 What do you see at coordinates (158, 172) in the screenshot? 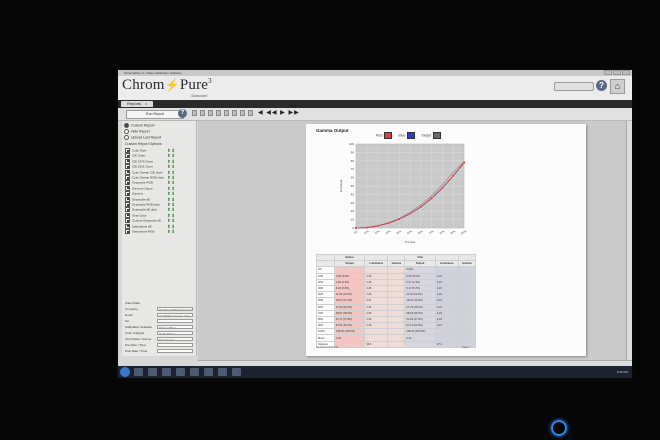
I see `report-option-item: Color Sweep CIE chart ⬆⬇` at bounding box center [158, 172].